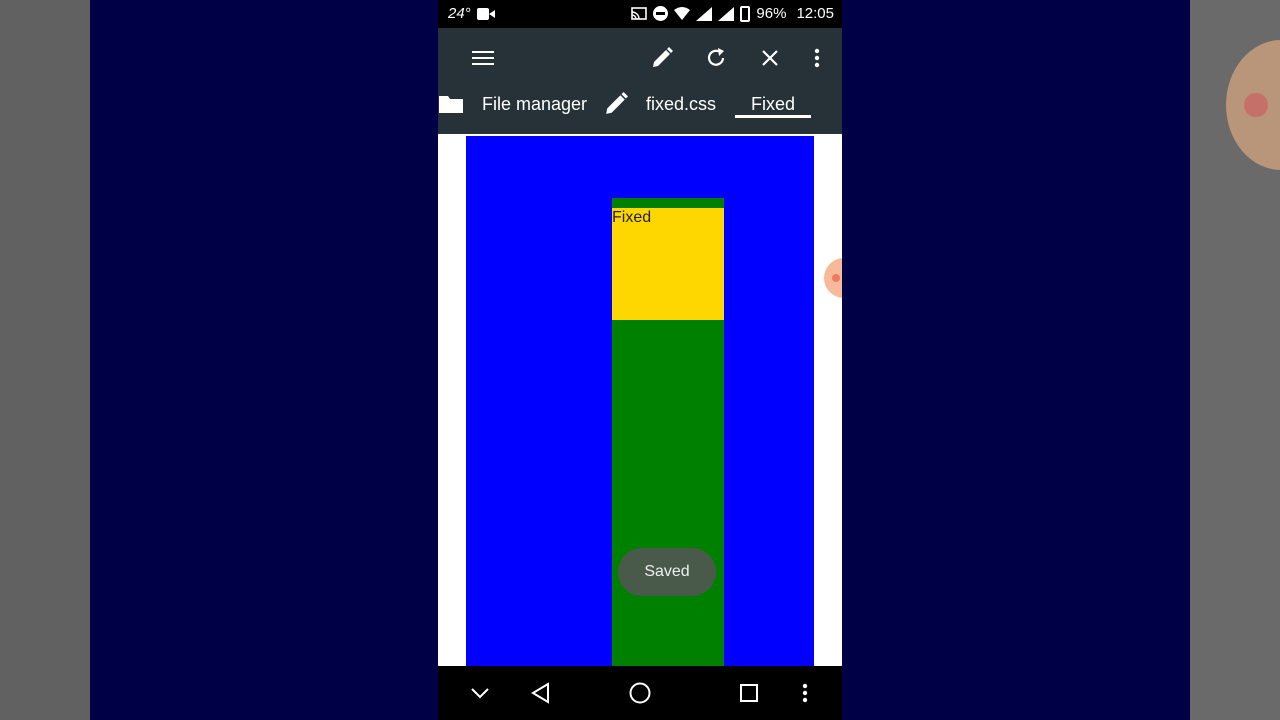 This screenshot has width=1280, height=720. I want to click on app-toolbar: File manager fixed.css Fixed, so click(640, 81).